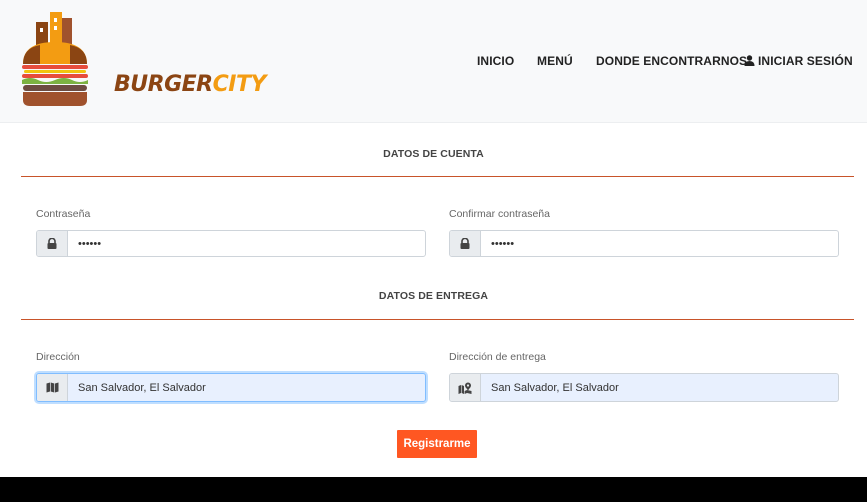 Image resolution: width=867 pixels, height=502 pixels. I want to click on map-icon, so click(52, 387).